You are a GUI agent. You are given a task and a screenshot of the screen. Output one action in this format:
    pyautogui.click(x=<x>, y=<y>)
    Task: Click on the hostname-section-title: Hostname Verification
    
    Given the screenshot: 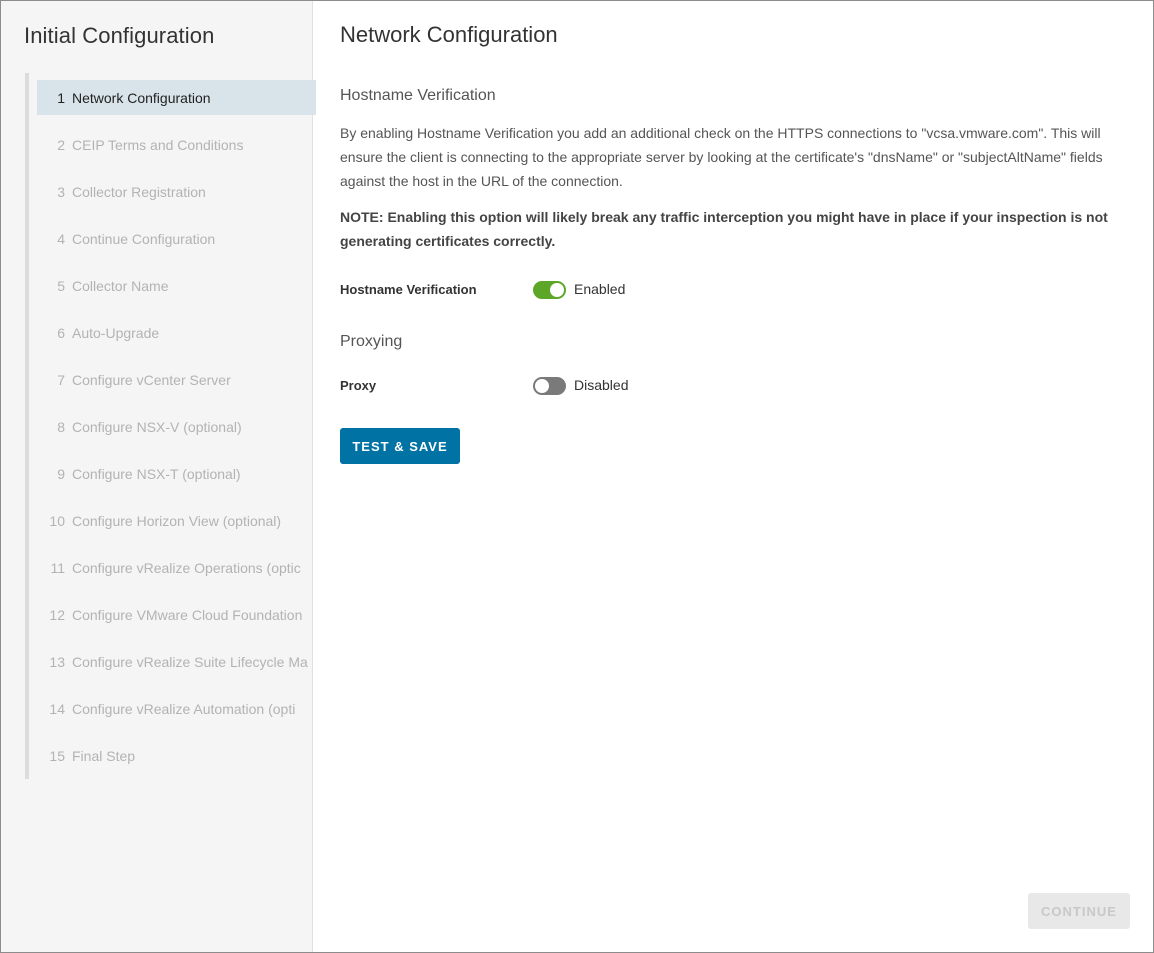 What is the action you would take?
    pyautogui.click(x=418, y=95)
    